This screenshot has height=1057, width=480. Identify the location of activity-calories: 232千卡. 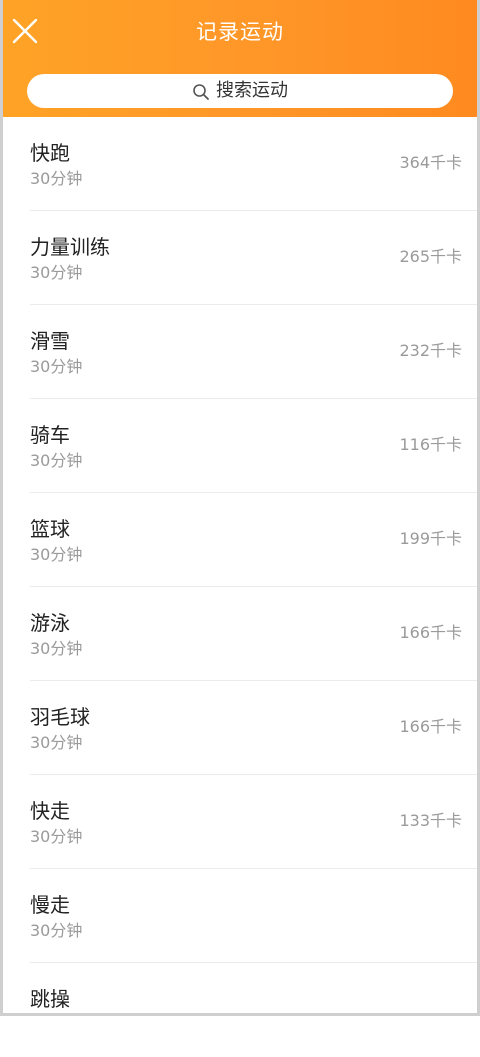
(430, 350).